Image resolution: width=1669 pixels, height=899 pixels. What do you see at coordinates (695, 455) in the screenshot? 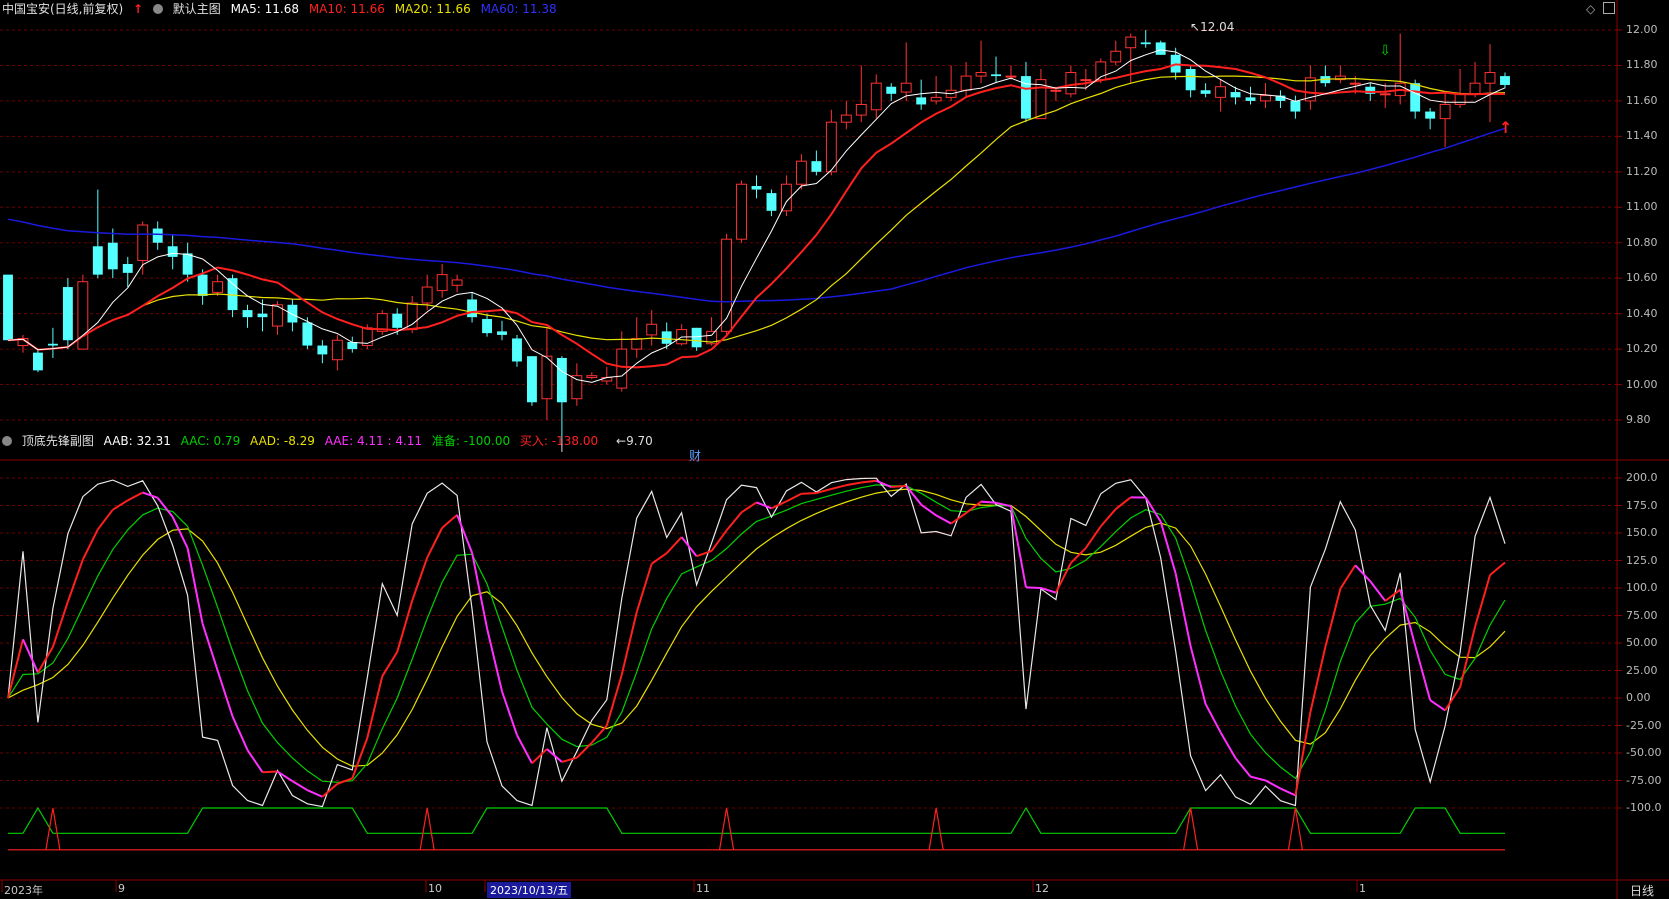
I see `finance-marker: 财` at bounding box center [695, 455].